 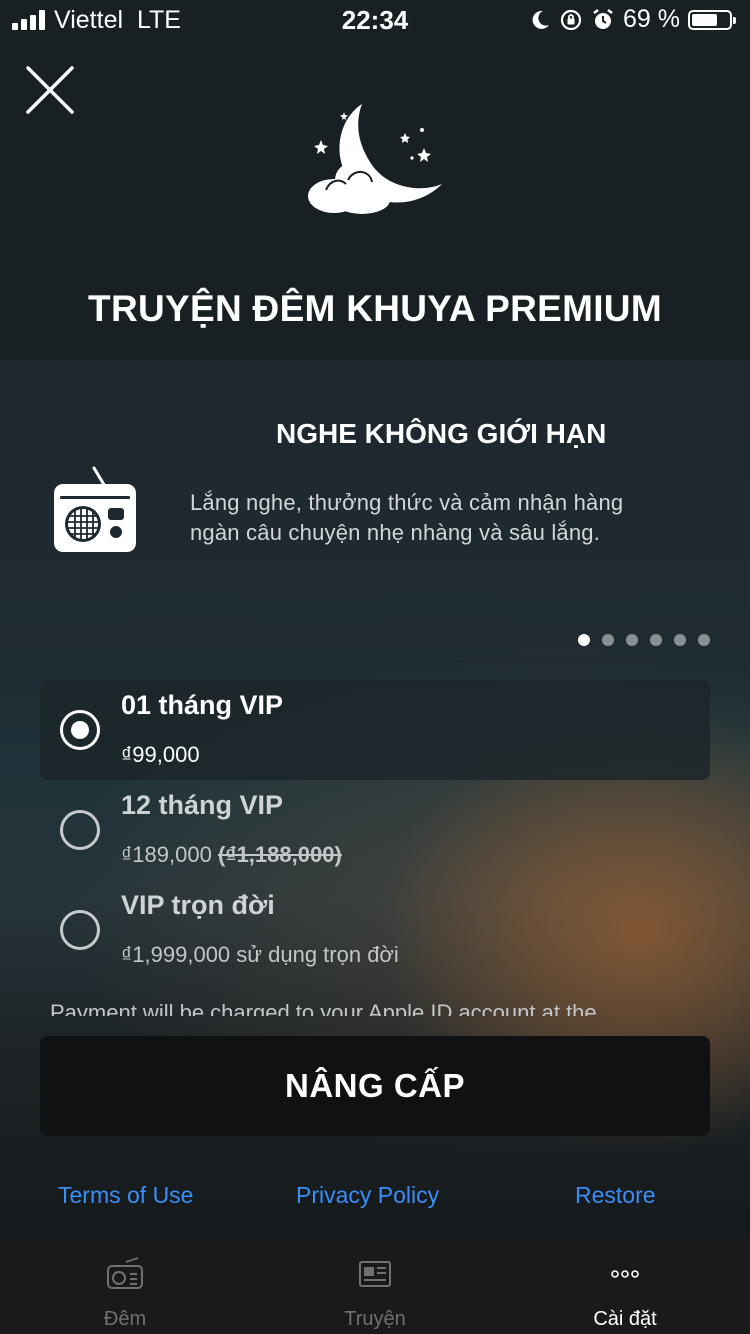 I want to click on terms-of-use-link: Terms of Use, so click(x=125, y=1195).